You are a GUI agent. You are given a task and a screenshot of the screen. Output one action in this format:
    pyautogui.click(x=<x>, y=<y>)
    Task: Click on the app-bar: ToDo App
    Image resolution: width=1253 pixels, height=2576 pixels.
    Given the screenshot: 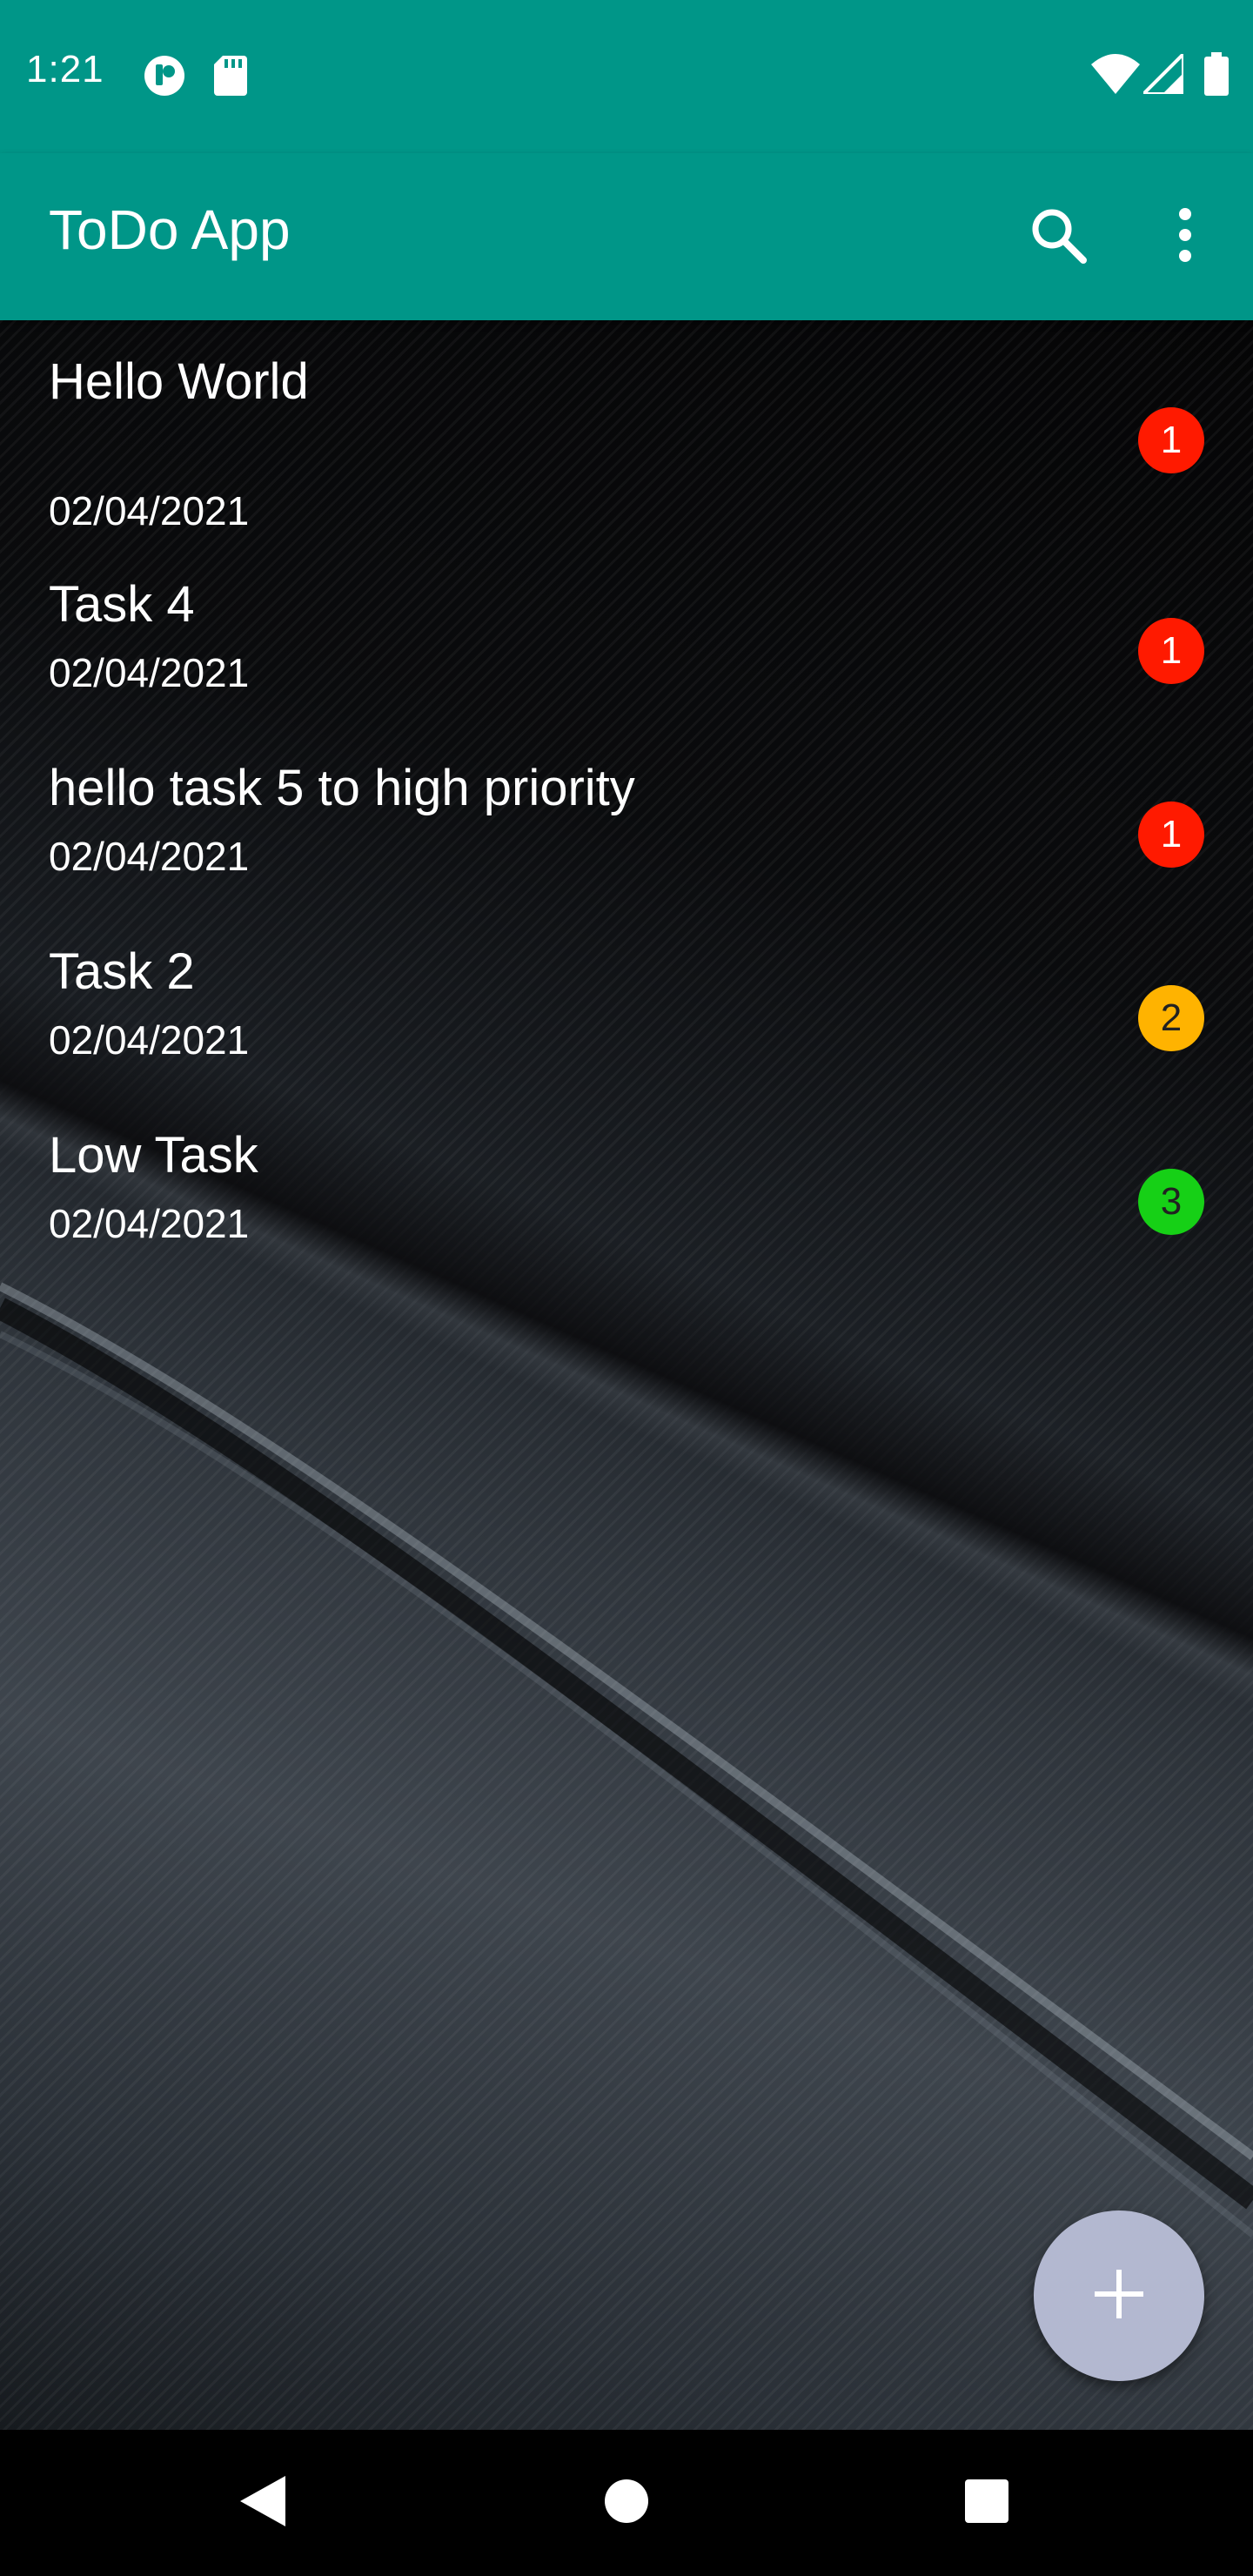 What is the action you would take?
    pyautogui.click(x=626, y=237)
    